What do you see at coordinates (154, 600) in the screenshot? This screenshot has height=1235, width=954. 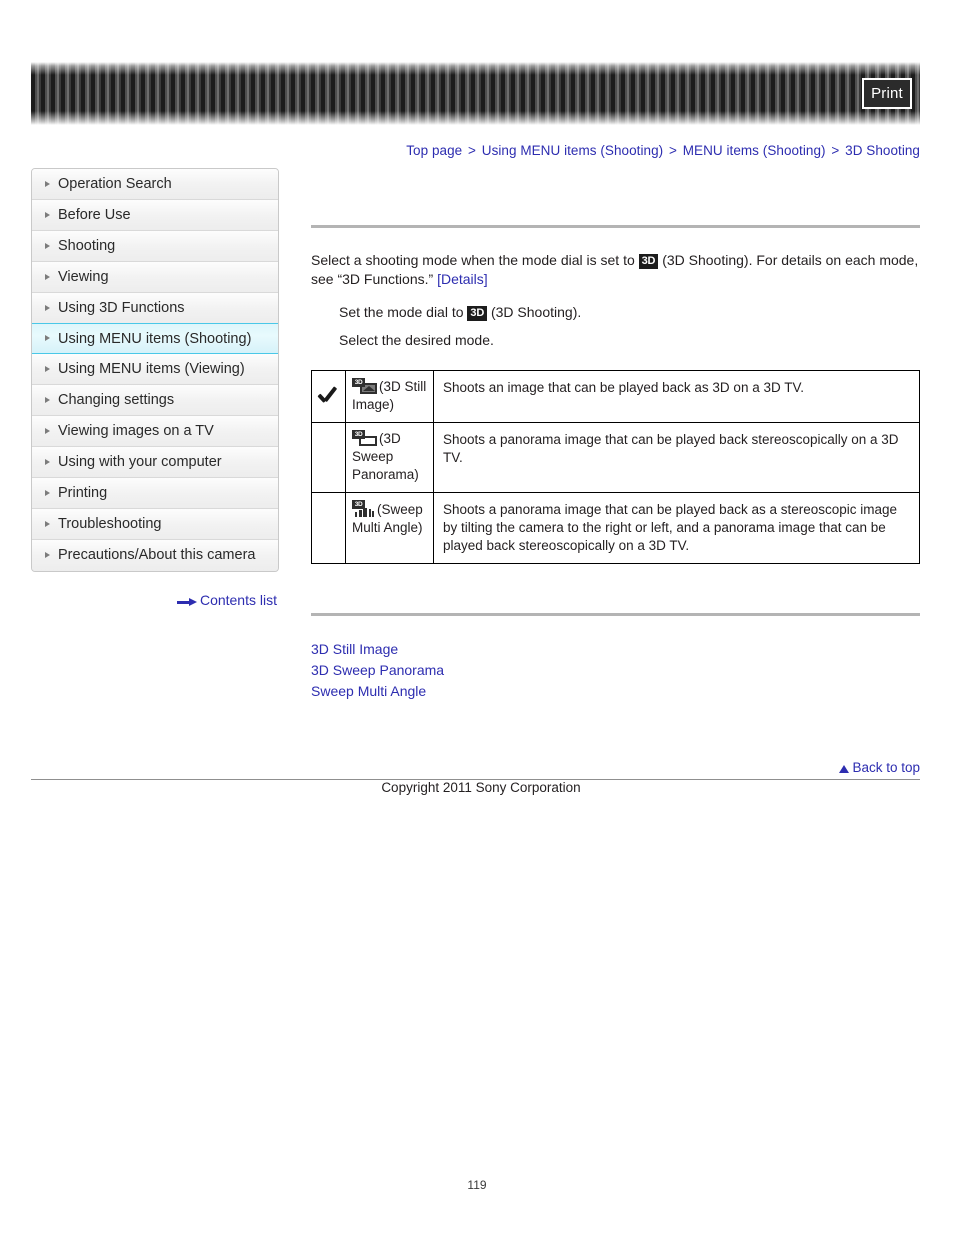 I see `contents-list-link: Contents list` at bounding box center [154, 600].